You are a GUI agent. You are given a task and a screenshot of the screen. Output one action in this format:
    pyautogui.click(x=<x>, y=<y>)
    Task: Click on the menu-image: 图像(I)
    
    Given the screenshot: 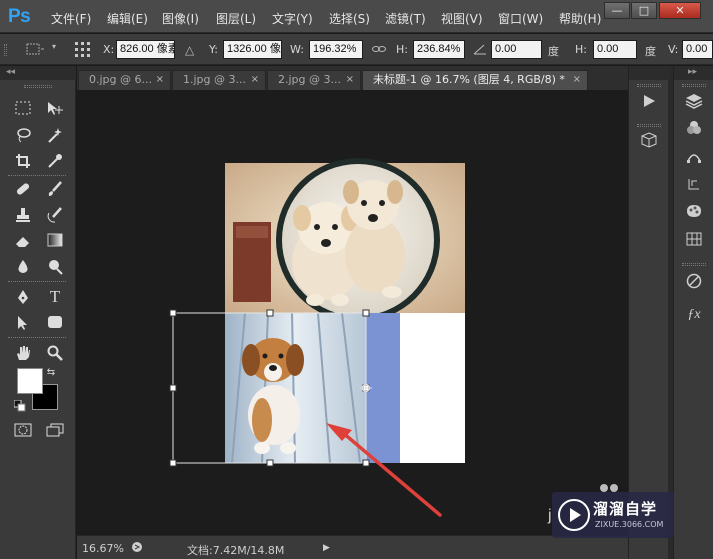 What is the action you would take?
    pyautogui.click(x=180, y=18)
    